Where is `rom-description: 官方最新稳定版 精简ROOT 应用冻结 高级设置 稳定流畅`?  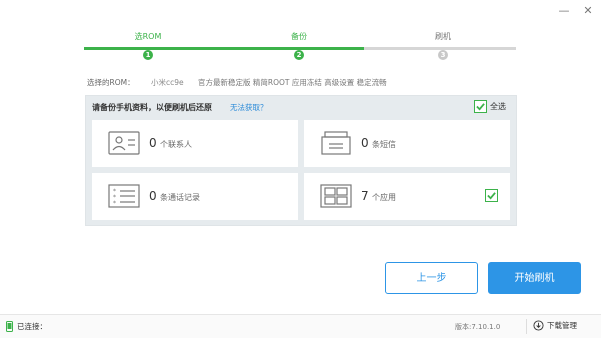 rom-description: 官方最新稳定版 精简ROOT 应用冻结 高级设置 稳定流畅 is located at coordinates (292, 82).